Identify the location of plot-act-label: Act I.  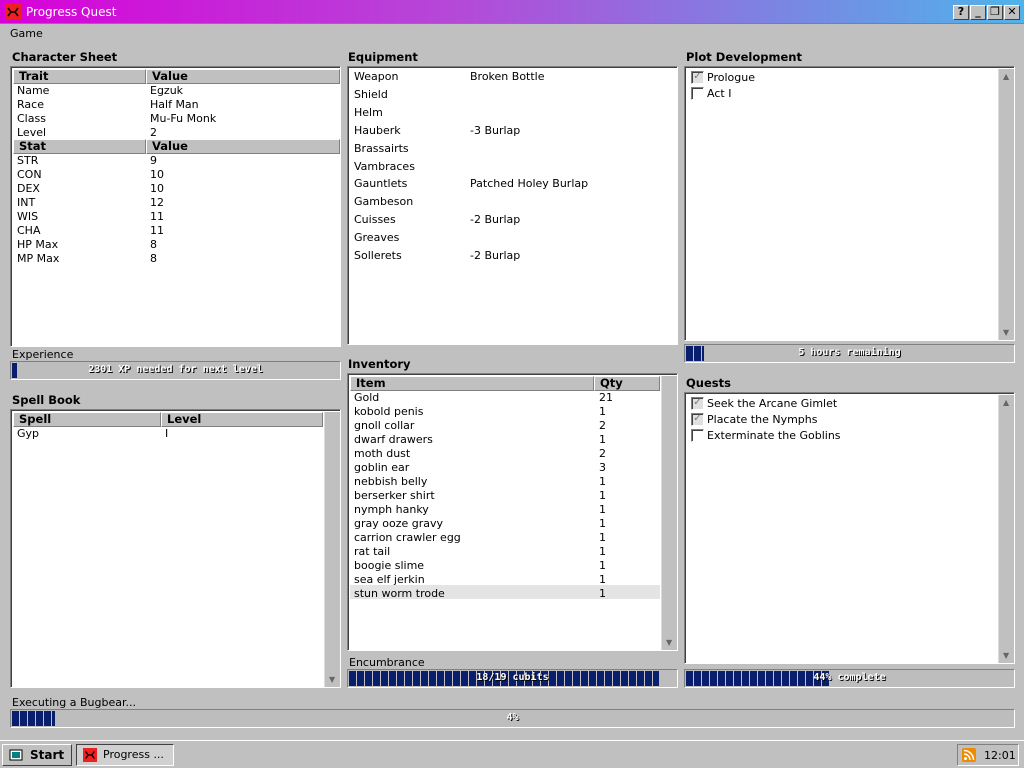
(719, 93).